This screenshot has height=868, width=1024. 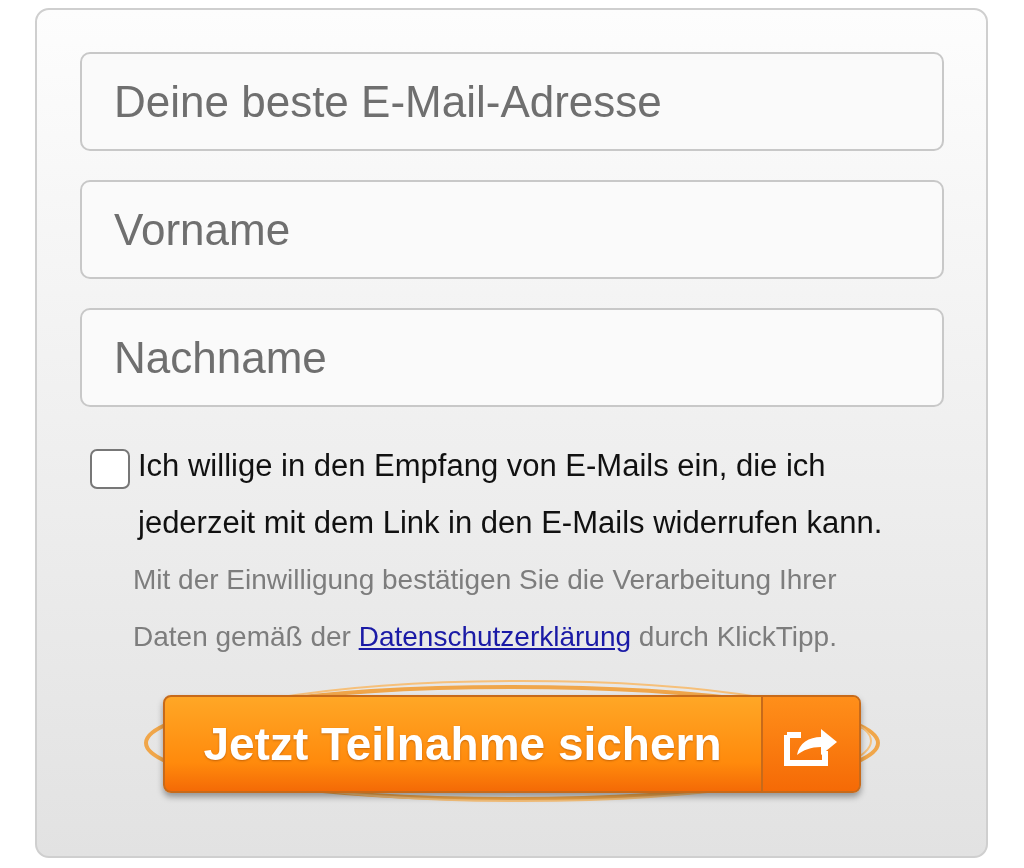 I want to click on input-field: Deine beste E-Mail-Adresse, so click(x=512, y=101).